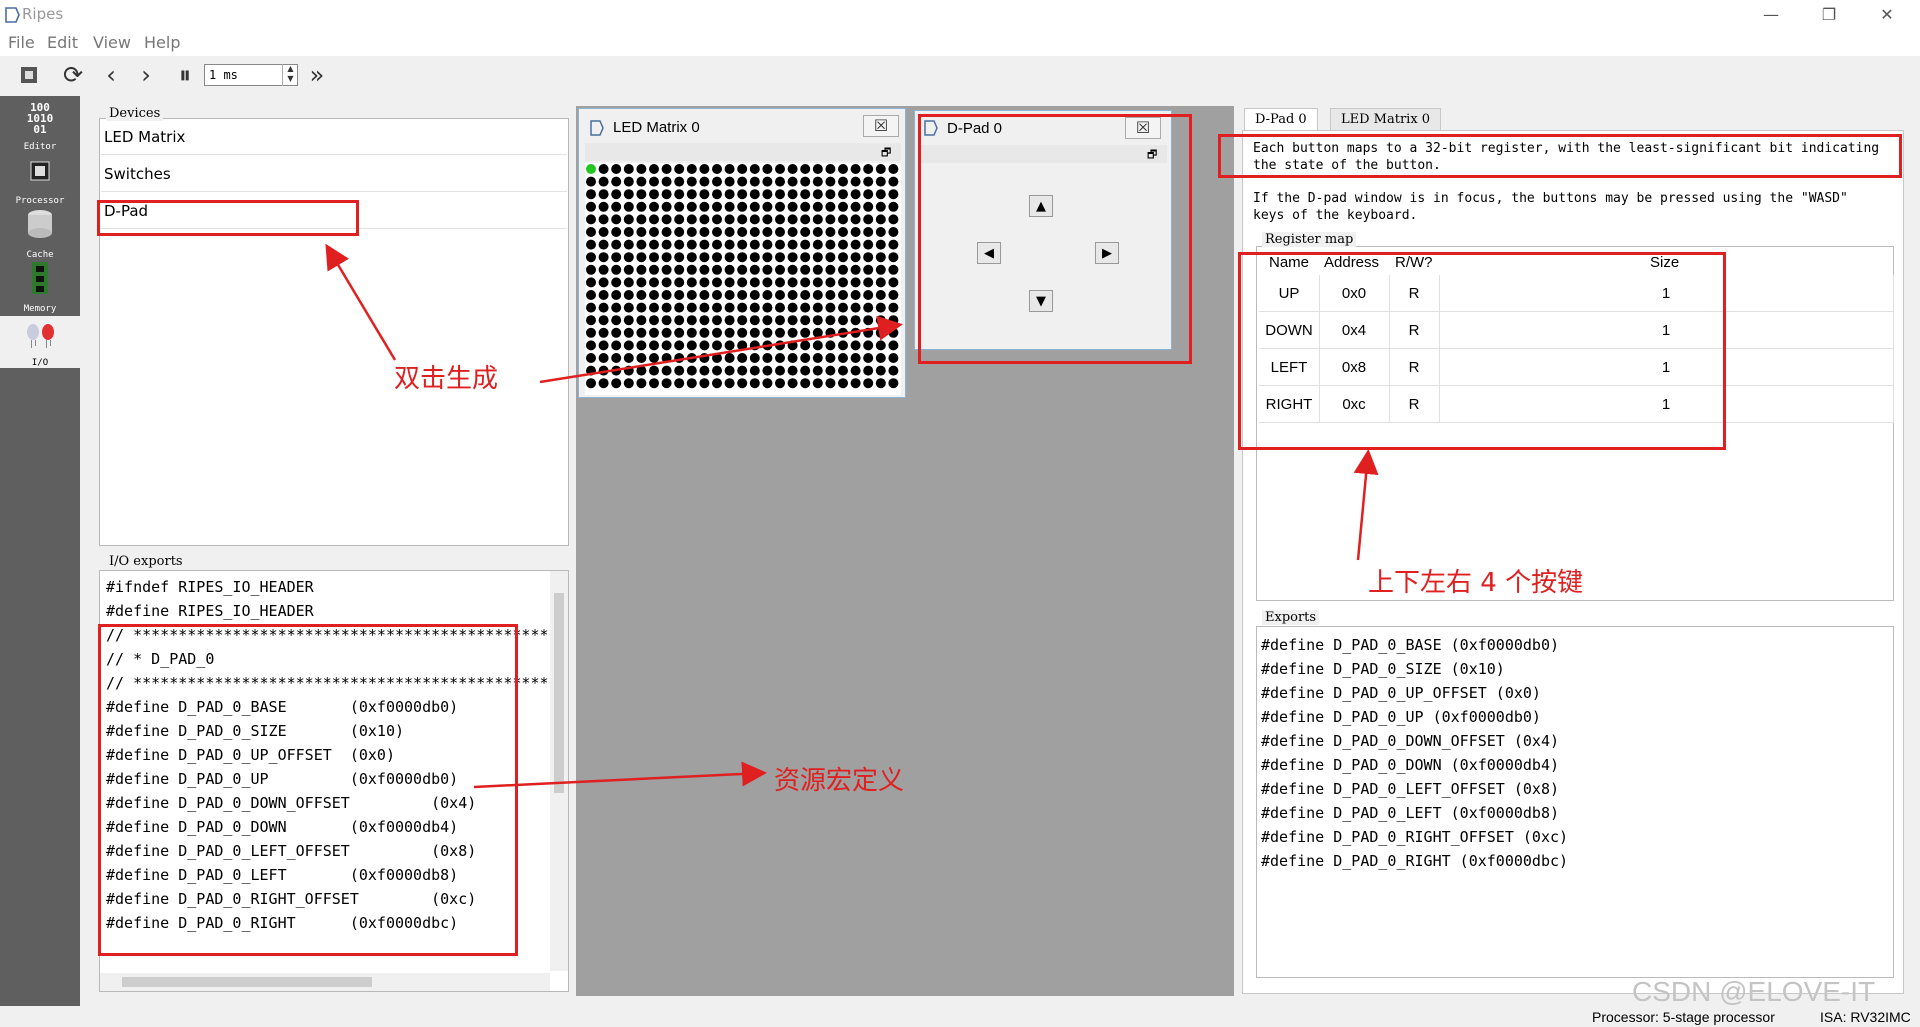 The width and height of the screenshot is (1920, 1027). I want to click on status-isa: ISA: RV32IMC, so click(1865, 1017).